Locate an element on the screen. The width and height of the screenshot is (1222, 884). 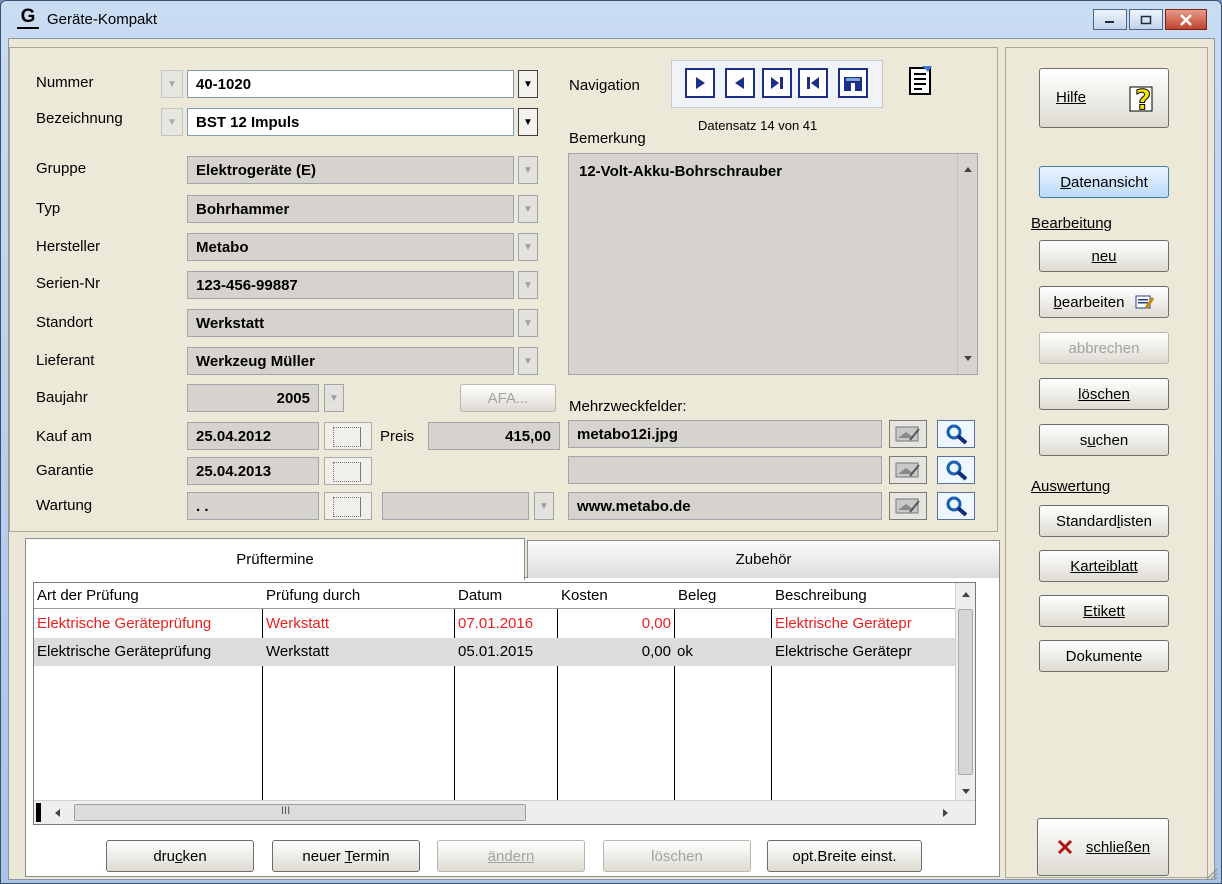
baujahr-label: Baujahr is located at coordinates (62, 397).